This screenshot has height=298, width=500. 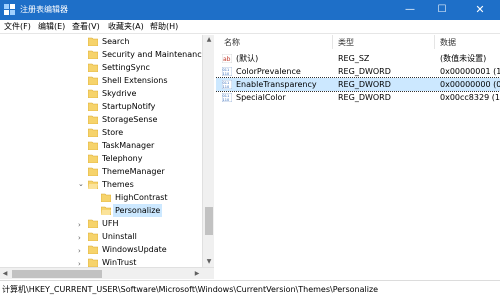 What do you see at coordinates (470, 97) in the screenshot?
I see `value-data: 0x00cc8329 (13` at bounding box center [470, 97].